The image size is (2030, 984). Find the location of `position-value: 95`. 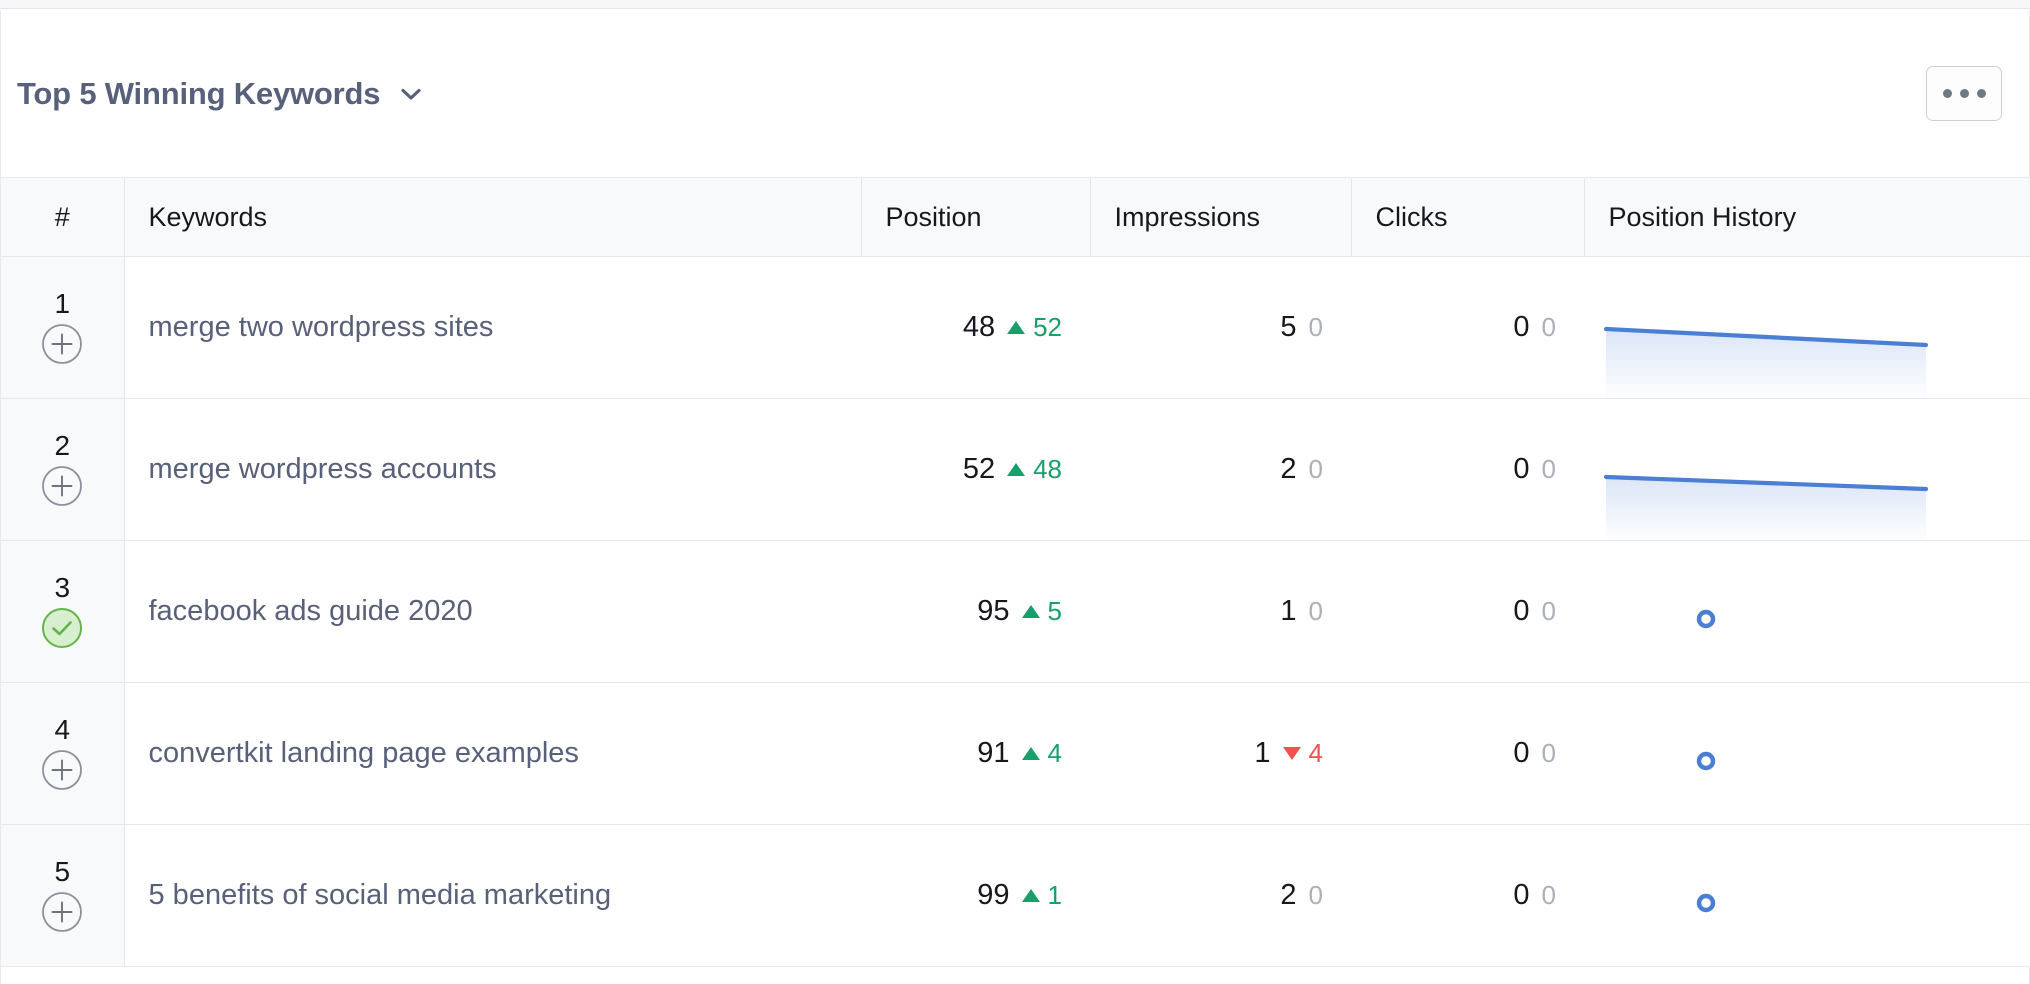

position-value: 95 is located at coordinates (993, 611).